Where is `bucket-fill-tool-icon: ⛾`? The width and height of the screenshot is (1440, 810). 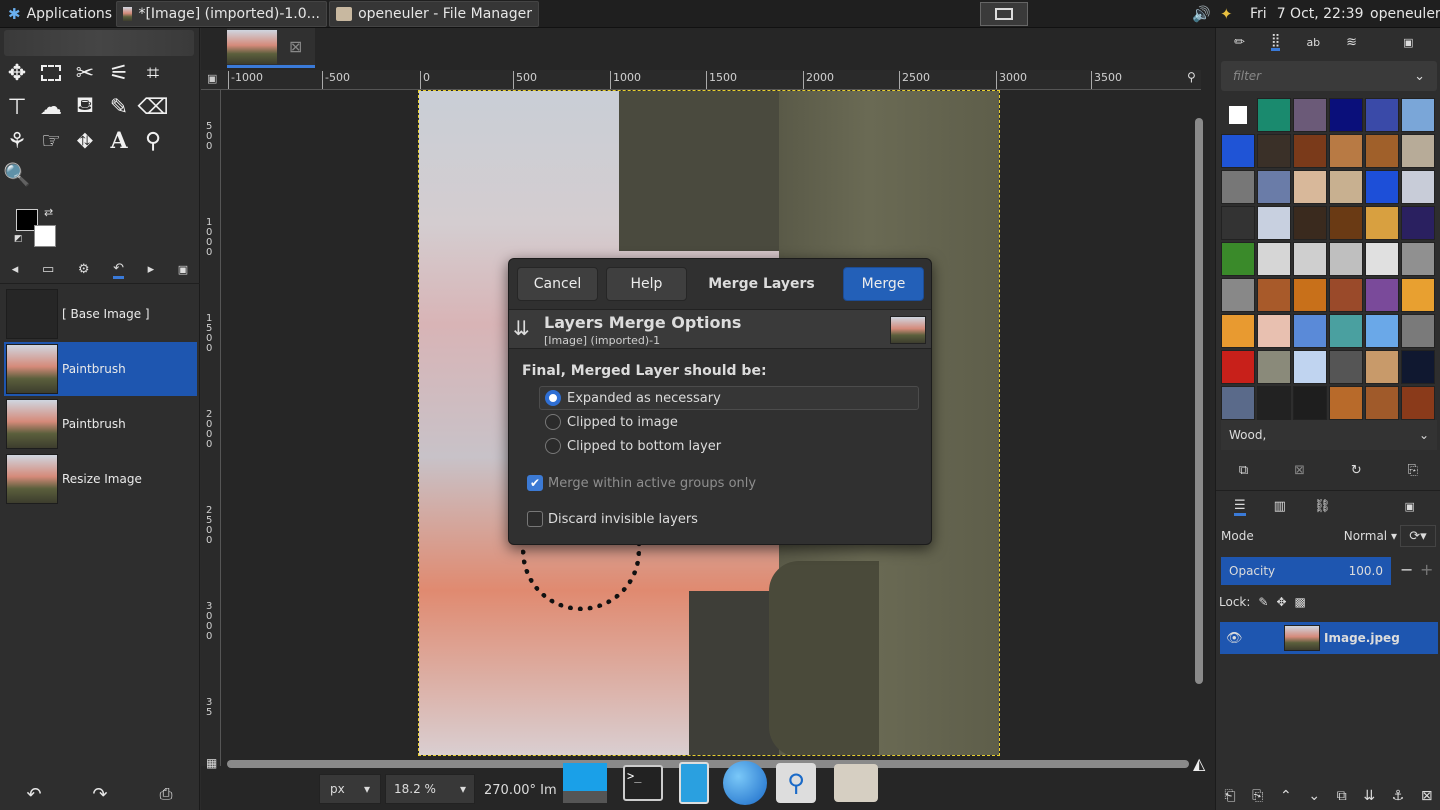
bucket-fill-tool-icon: ⛾ is located at coordinates (85, 107).